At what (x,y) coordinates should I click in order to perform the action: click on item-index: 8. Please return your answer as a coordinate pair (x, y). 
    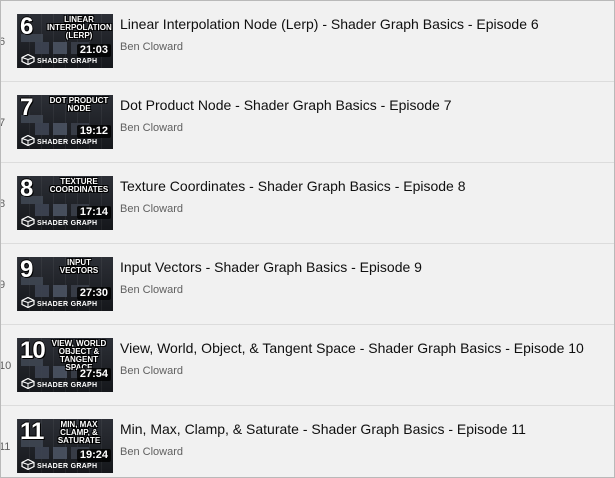
    Looking at the image, I should click on (5, 204).